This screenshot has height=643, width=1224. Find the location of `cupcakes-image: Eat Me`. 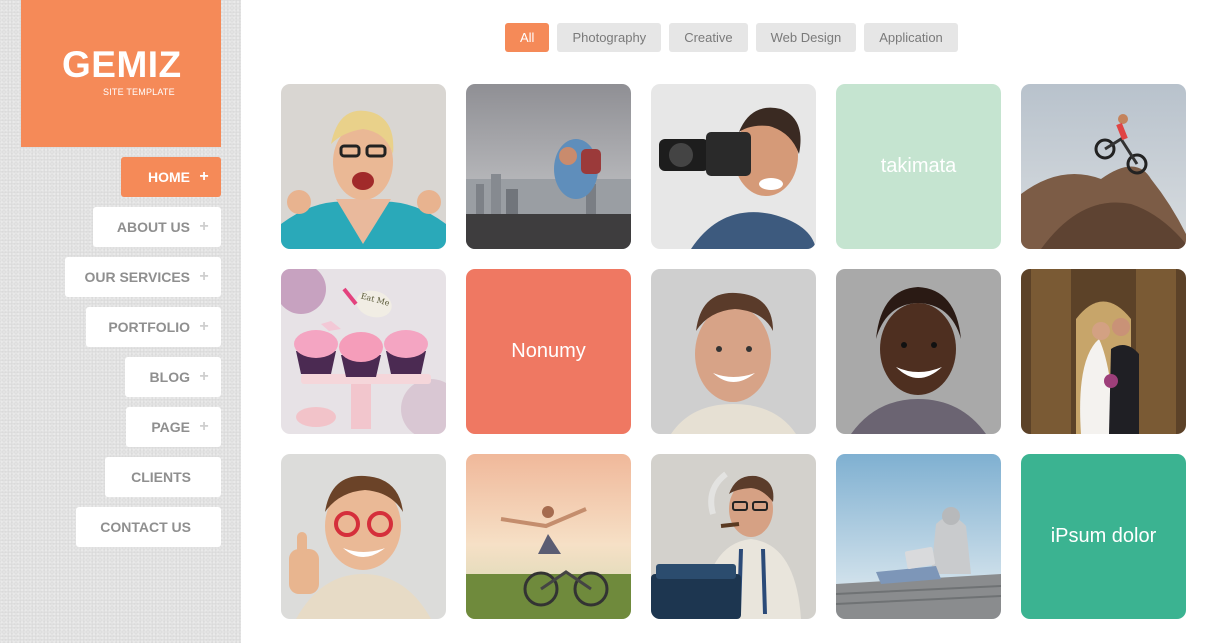

cupcakes-image: Eat Me is located at coordinates (363, 351).